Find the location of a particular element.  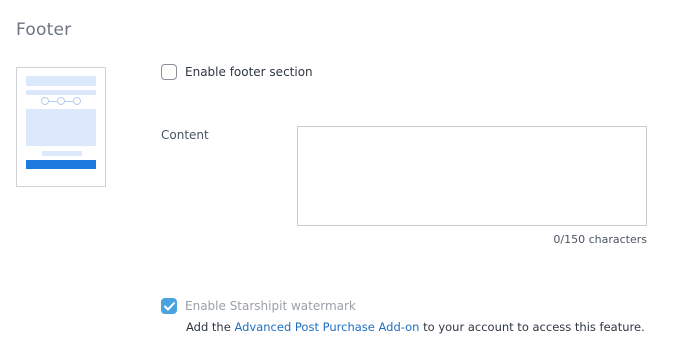

addon-note-prefix: Add the is located at coordinates (210, 327).